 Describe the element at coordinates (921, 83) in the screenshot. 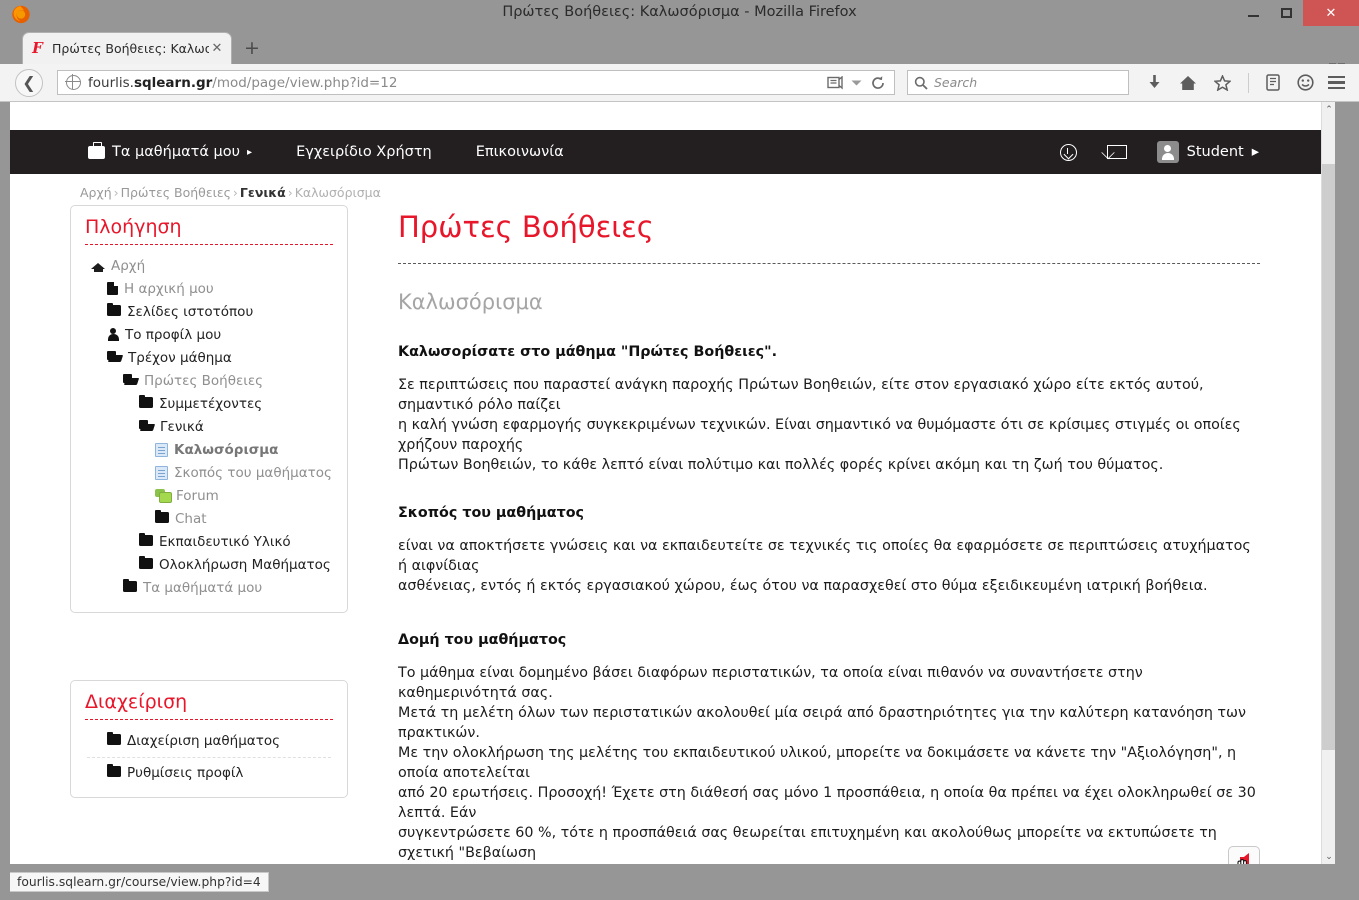

I see `search-icon` at that location.